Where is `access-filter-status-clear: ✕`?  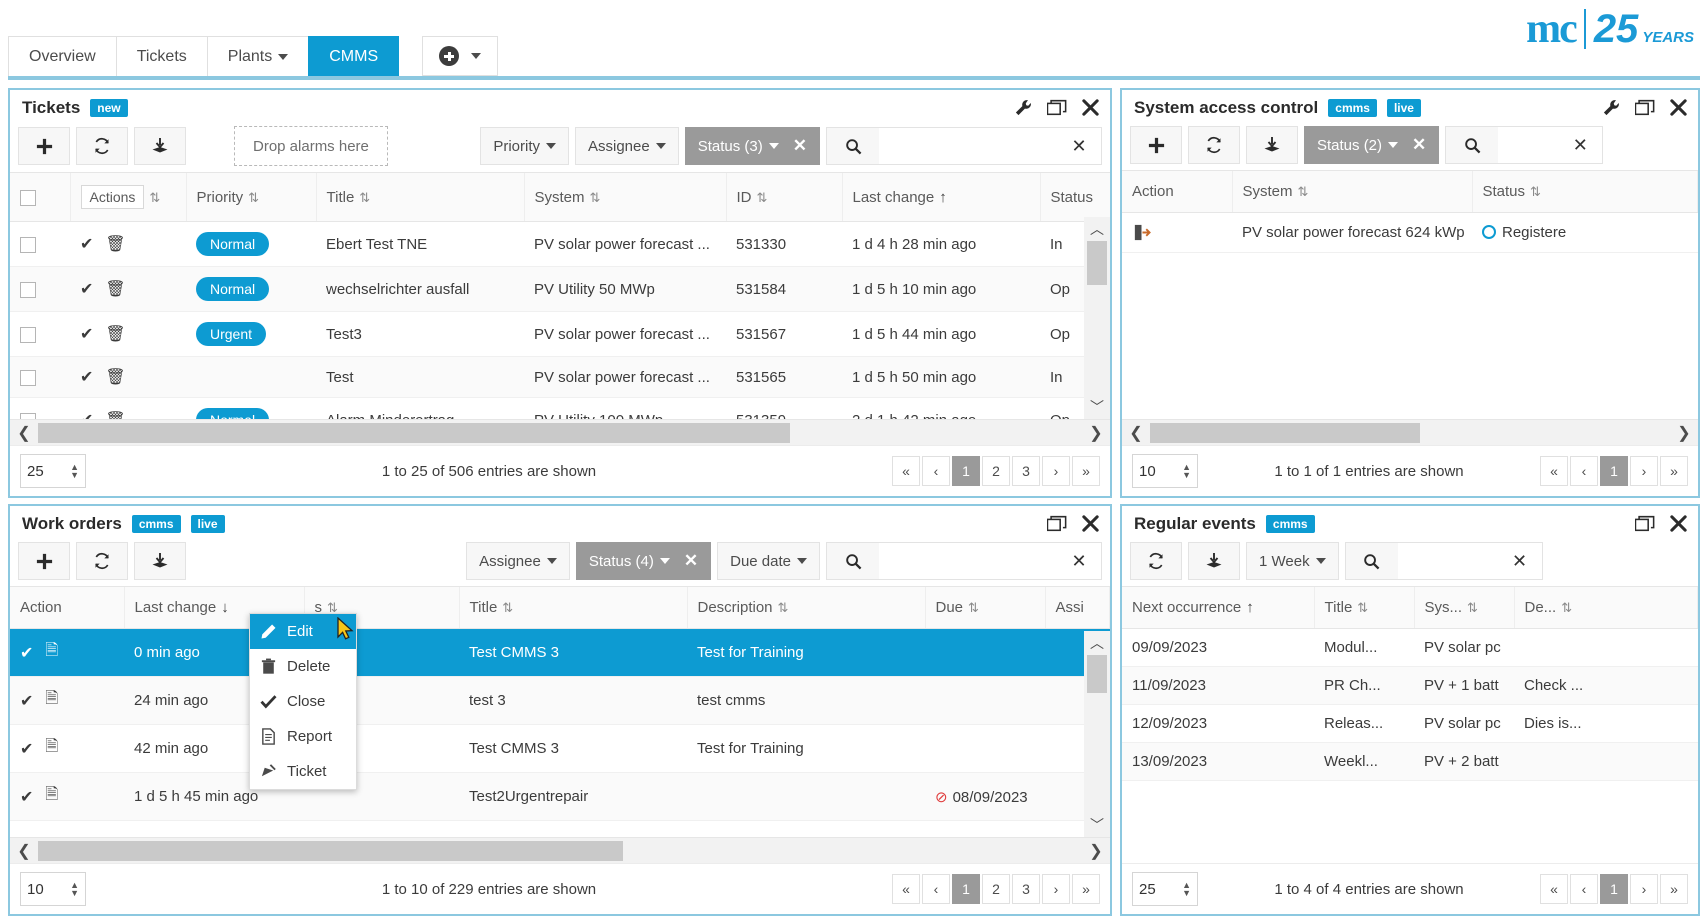 access-filter-status-clear: ✕ is located at coordinates (1419, 145).